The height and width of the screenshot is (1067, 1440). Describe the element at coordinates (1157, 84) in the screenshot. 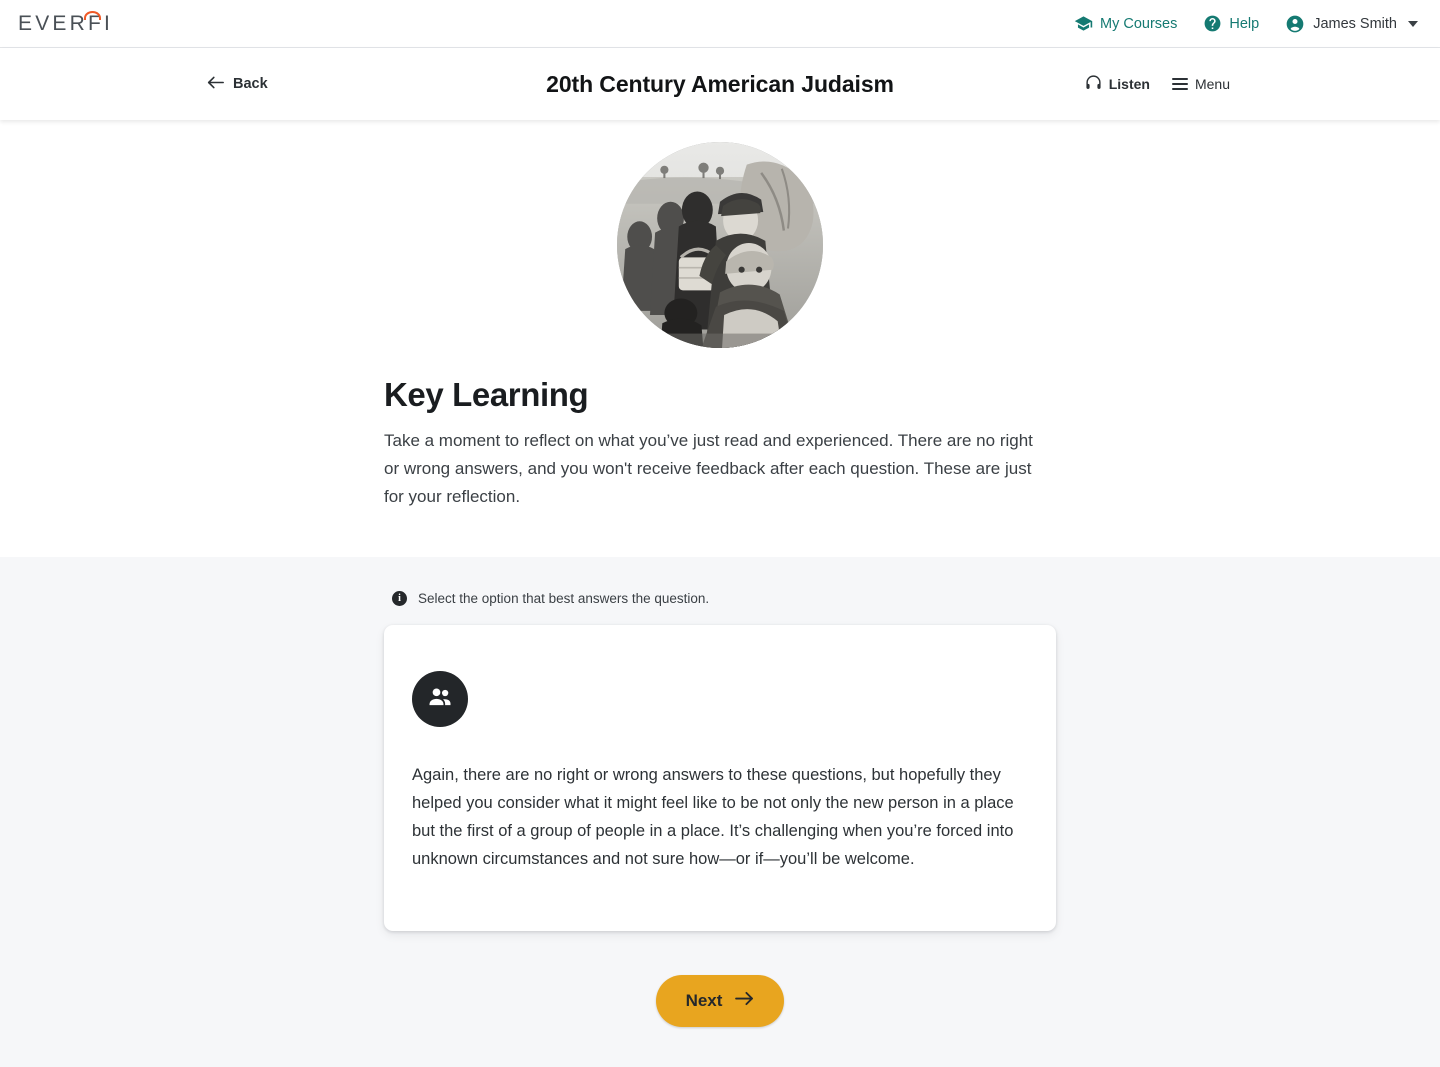

I see `header-tools: Listen Menu` at that location.